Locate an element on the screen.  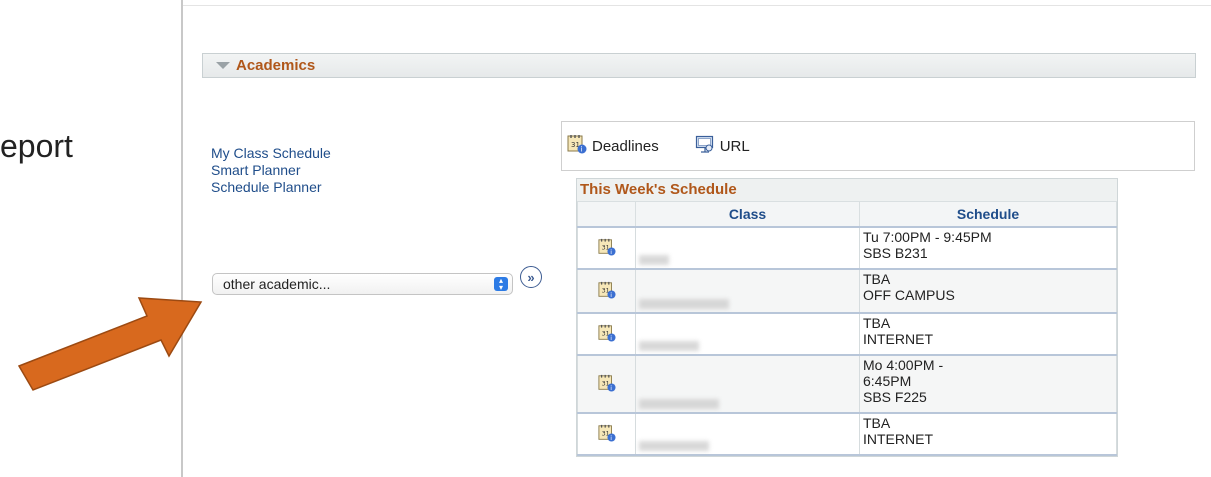
schedule-line: SBS B231 is located at coordinates (895, 253).